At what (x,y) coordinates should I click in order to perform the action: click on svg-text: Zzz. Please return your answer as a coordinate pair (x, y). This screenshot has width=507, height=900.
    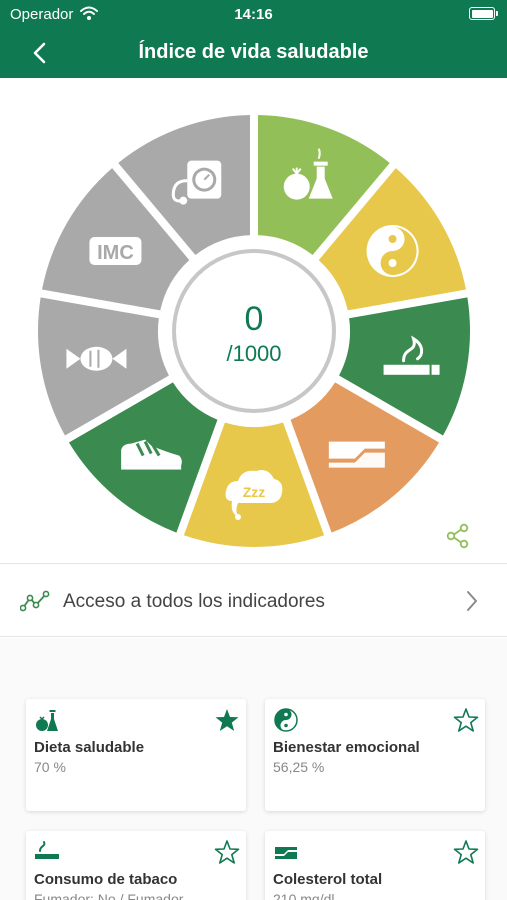
    Looking at the image, I should click on (254, 492).